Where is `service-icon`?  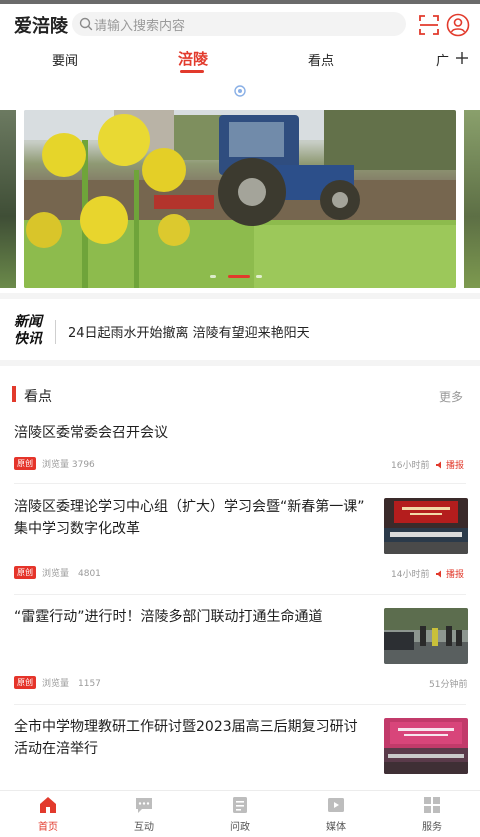
service-icon is located at coordinates (432, 805).